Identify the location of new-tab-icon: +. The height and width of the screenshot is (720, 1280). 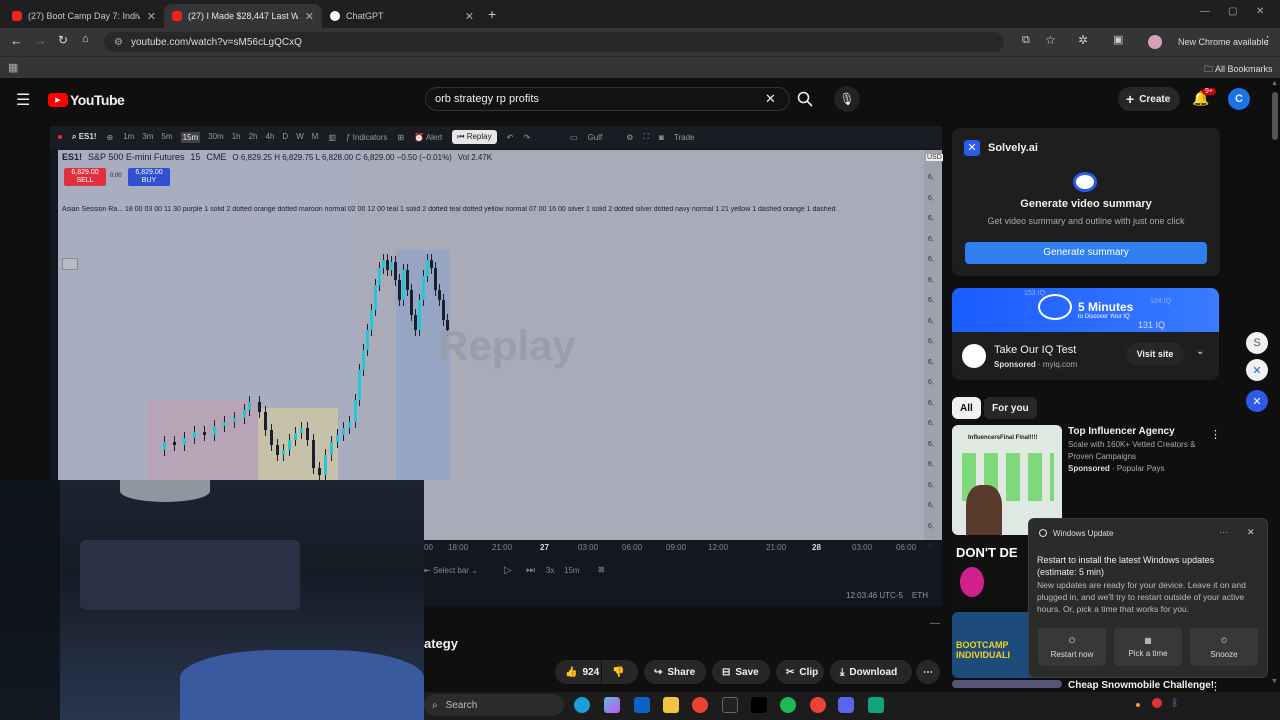
(492, 14).